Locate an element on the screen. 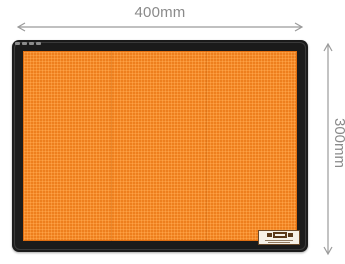  width-dimension: 400mm is located at coordinates (160, 17).